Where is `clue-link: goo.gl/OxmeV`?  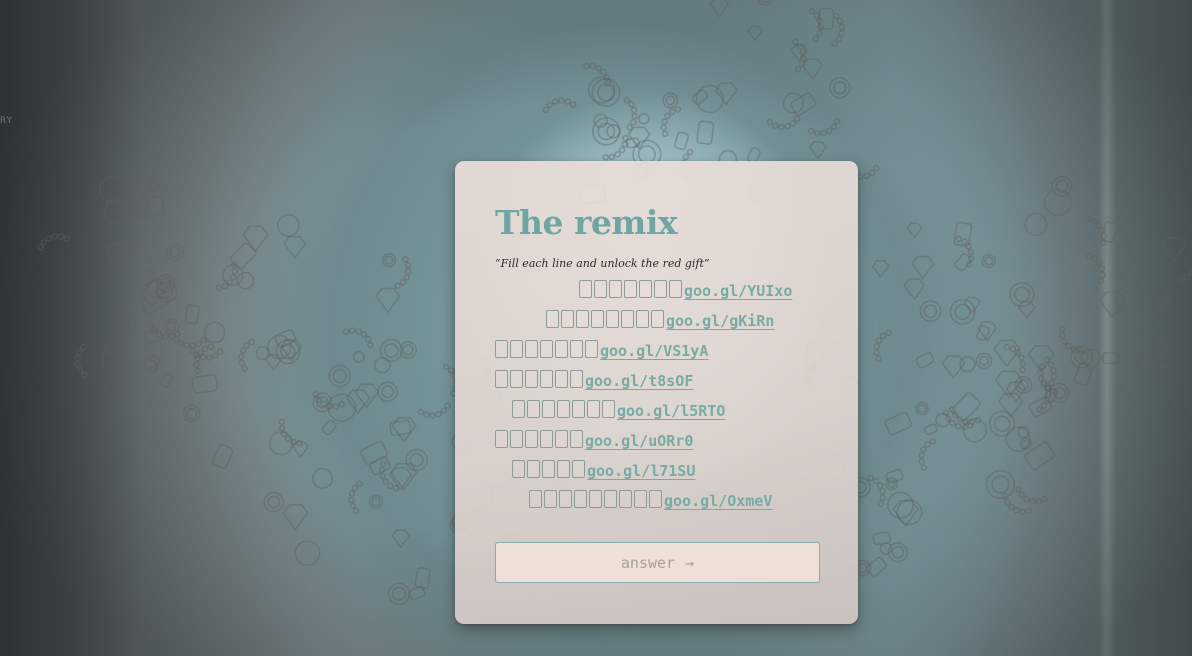
clue-link: goo.gl/OxmeV is located at coordinates (718, 501).